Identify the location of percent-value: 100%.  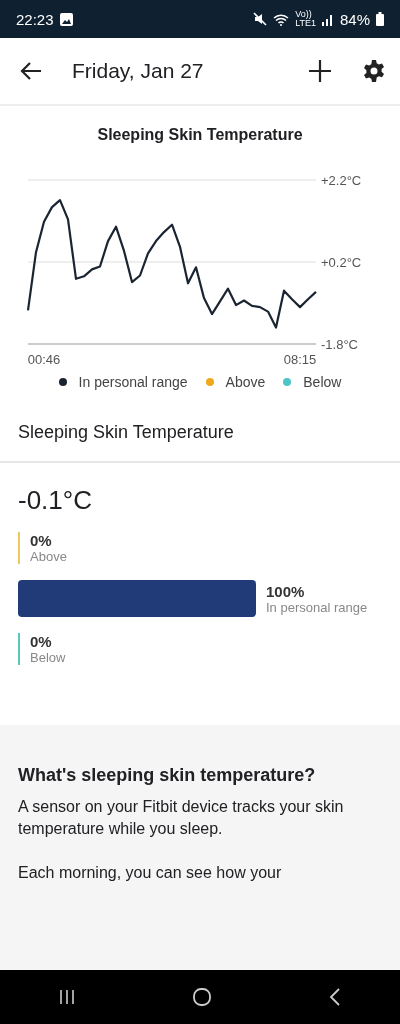
(286, 591).